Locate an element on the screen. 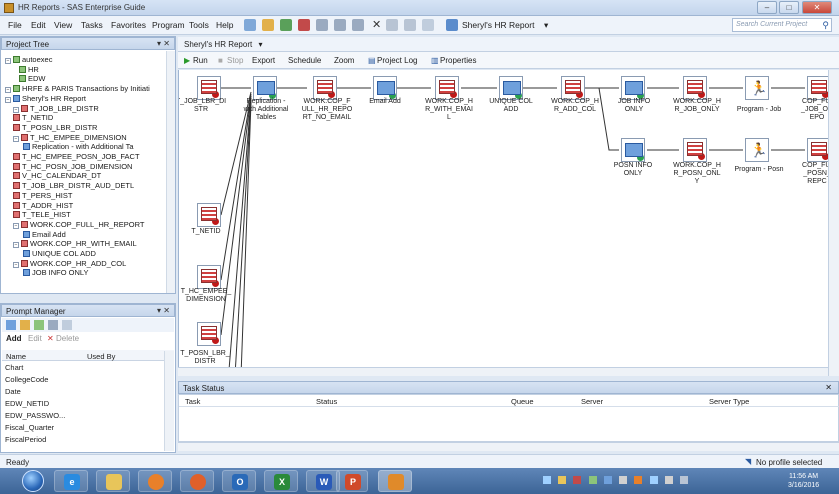 This screenshot has width=839, height=494. window-icon is located at coordinates (428, 25).